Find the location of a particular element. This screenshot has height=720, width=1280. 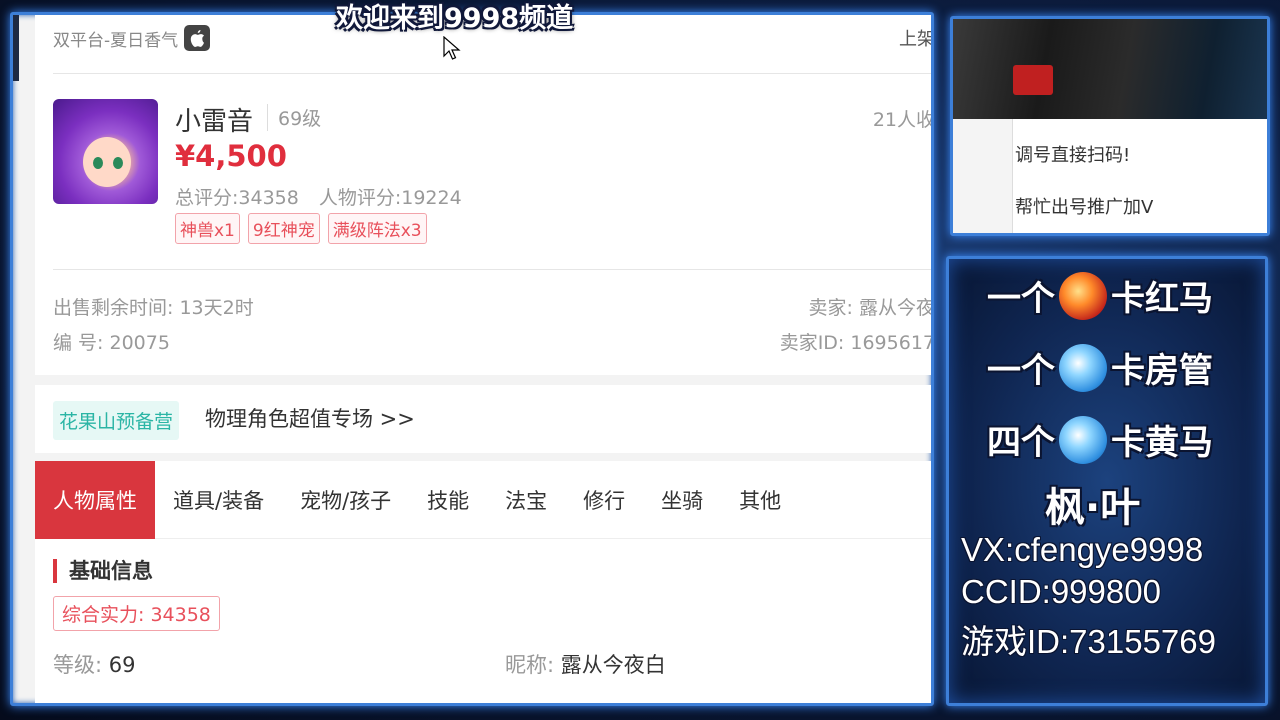

seller-name: 卖家: 露从今夜 is located at coordinates (870, 306).